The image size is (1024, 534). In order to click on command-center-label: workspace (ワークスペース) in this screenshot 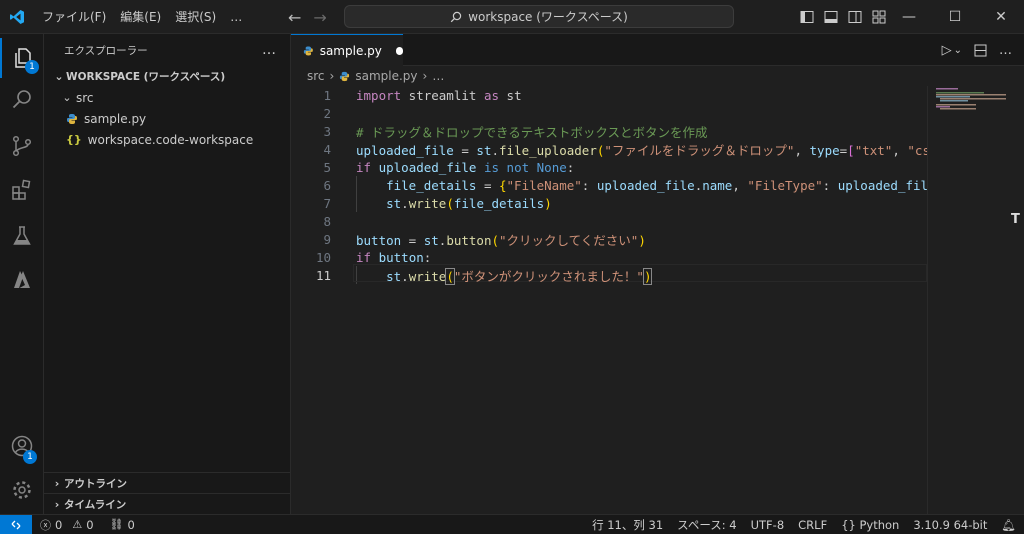, I will do `click(548, 17)`.